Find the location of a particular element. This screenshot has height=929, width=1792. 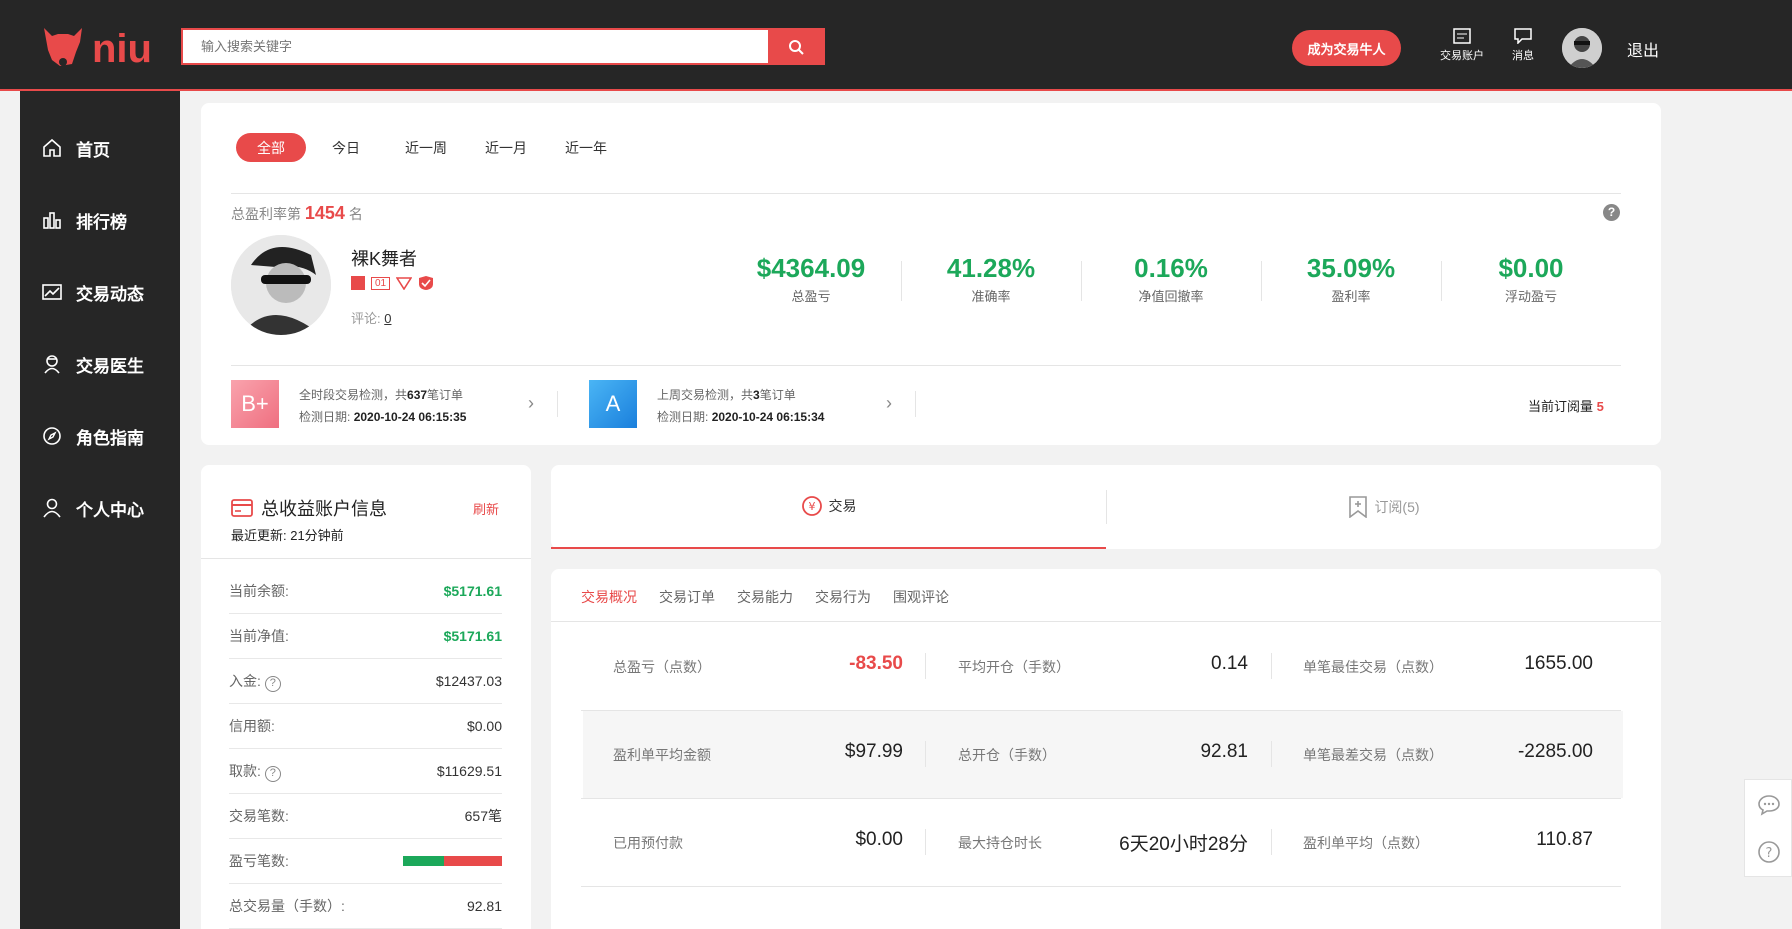

messages-label: 消息 is located at coordinates (1523, 56).